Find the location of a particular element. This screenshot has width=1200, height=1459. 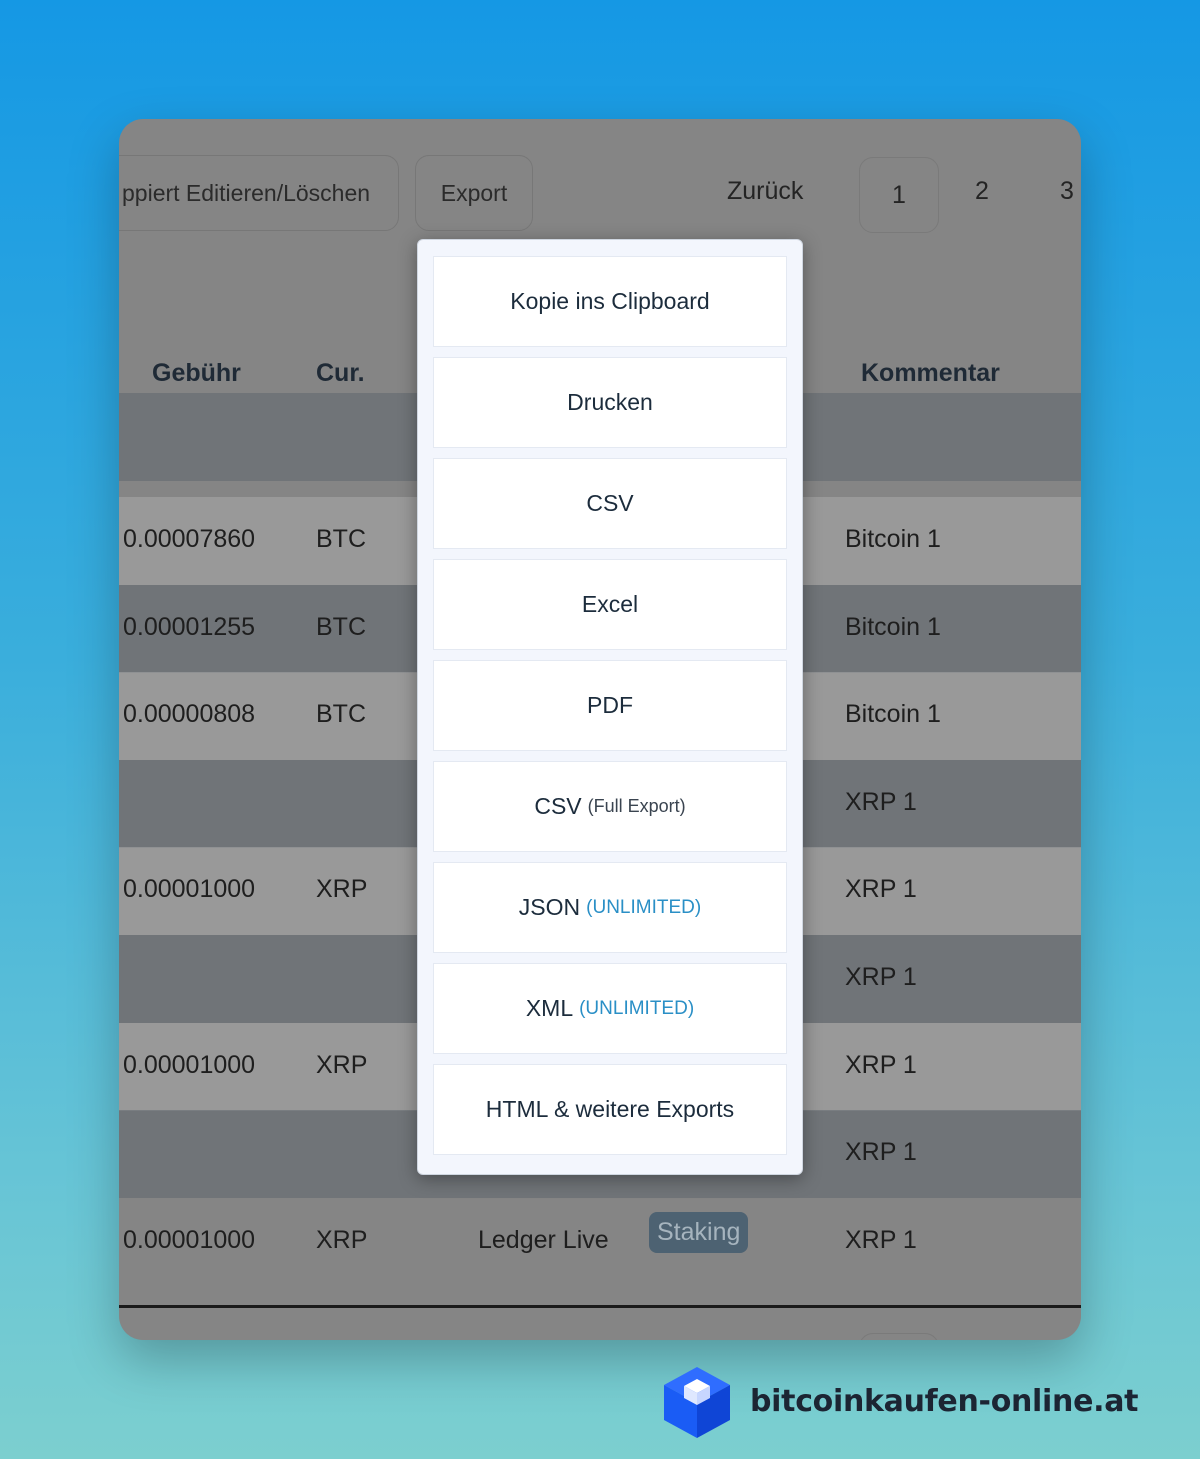

export-button: Export is located at coordinates (474, 193).